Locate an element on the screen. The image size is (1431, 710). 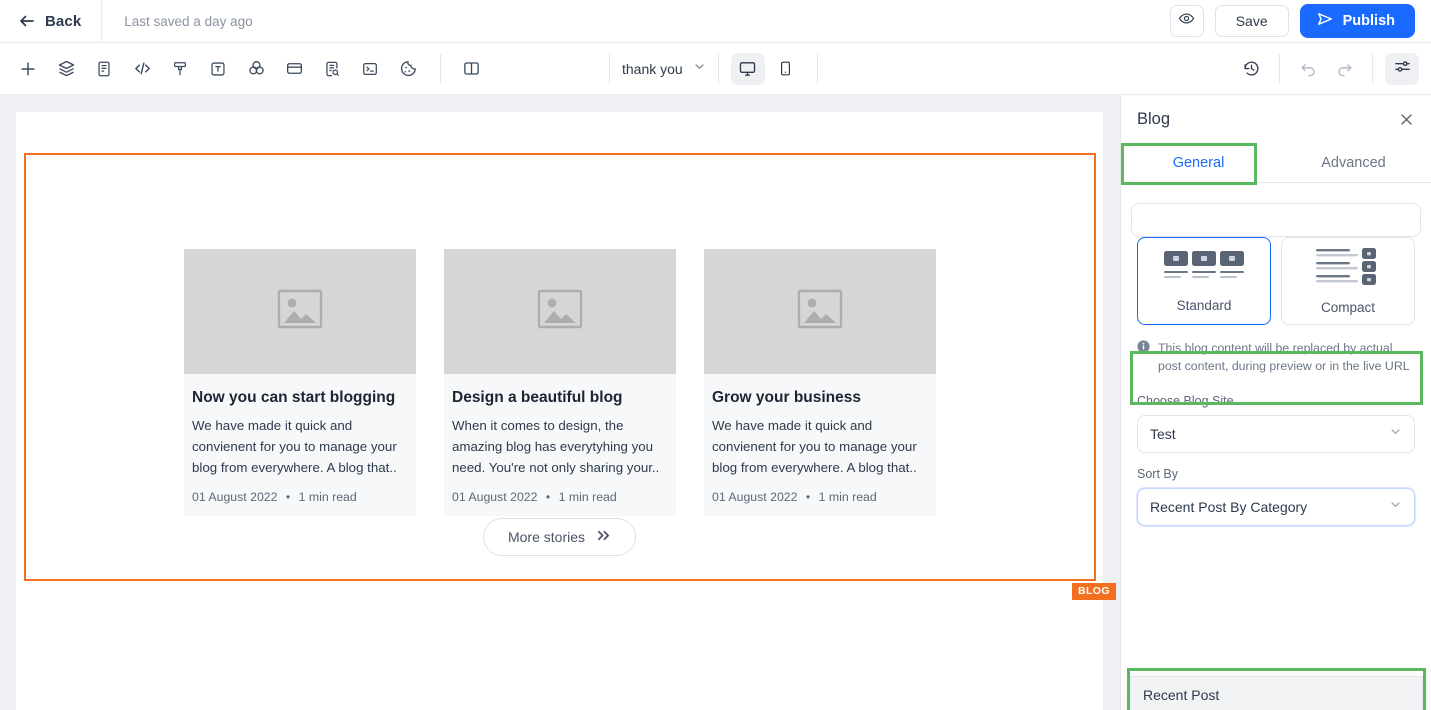
top-bar-actions: Save Publish is located at coordinates (1292, 21).